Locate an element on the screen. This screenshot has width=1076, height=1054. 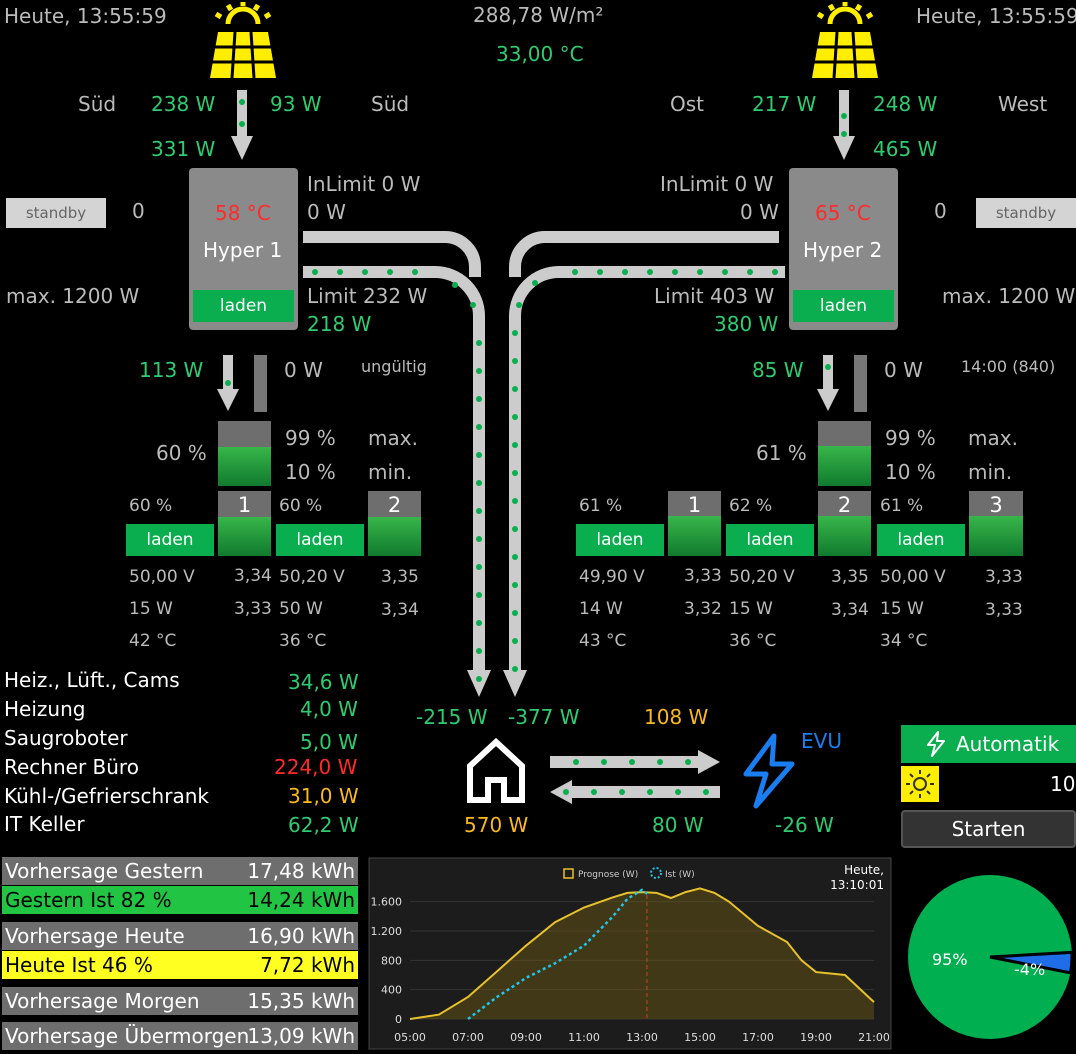
x-tick-label: 11:00 is located at coordinates (584, 1037).